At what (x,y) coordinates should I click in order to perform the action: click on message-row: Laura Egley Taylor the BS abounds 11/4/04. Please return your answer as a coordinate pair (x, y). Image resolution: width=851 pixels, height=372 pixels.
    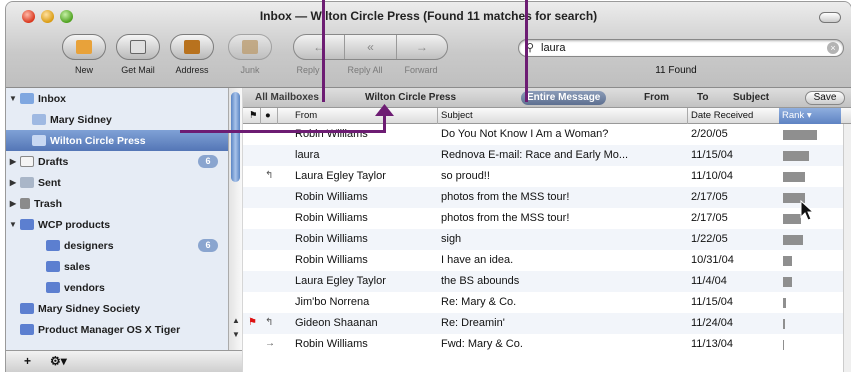
    Looking at the image, I should click on (543, 281).